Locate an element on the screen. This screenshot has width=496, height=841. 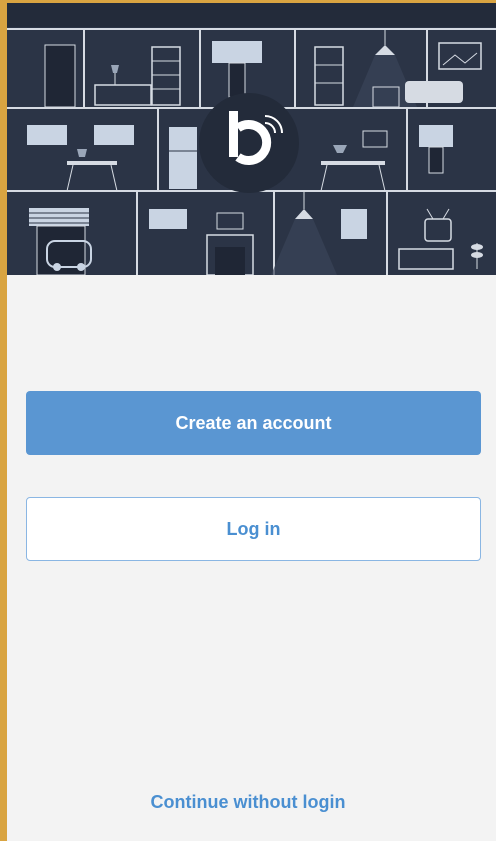
window-left-border is located at coordinates (3, 420).